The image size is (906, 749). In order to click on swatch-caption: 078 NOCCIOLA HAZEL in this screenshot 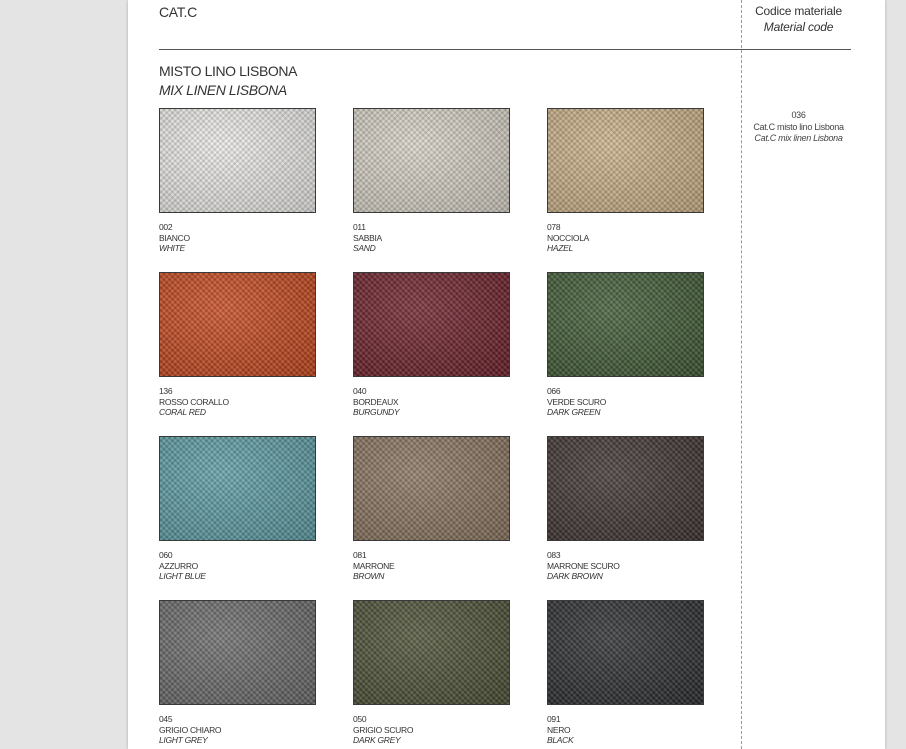, I will do `click(637, 238)`.